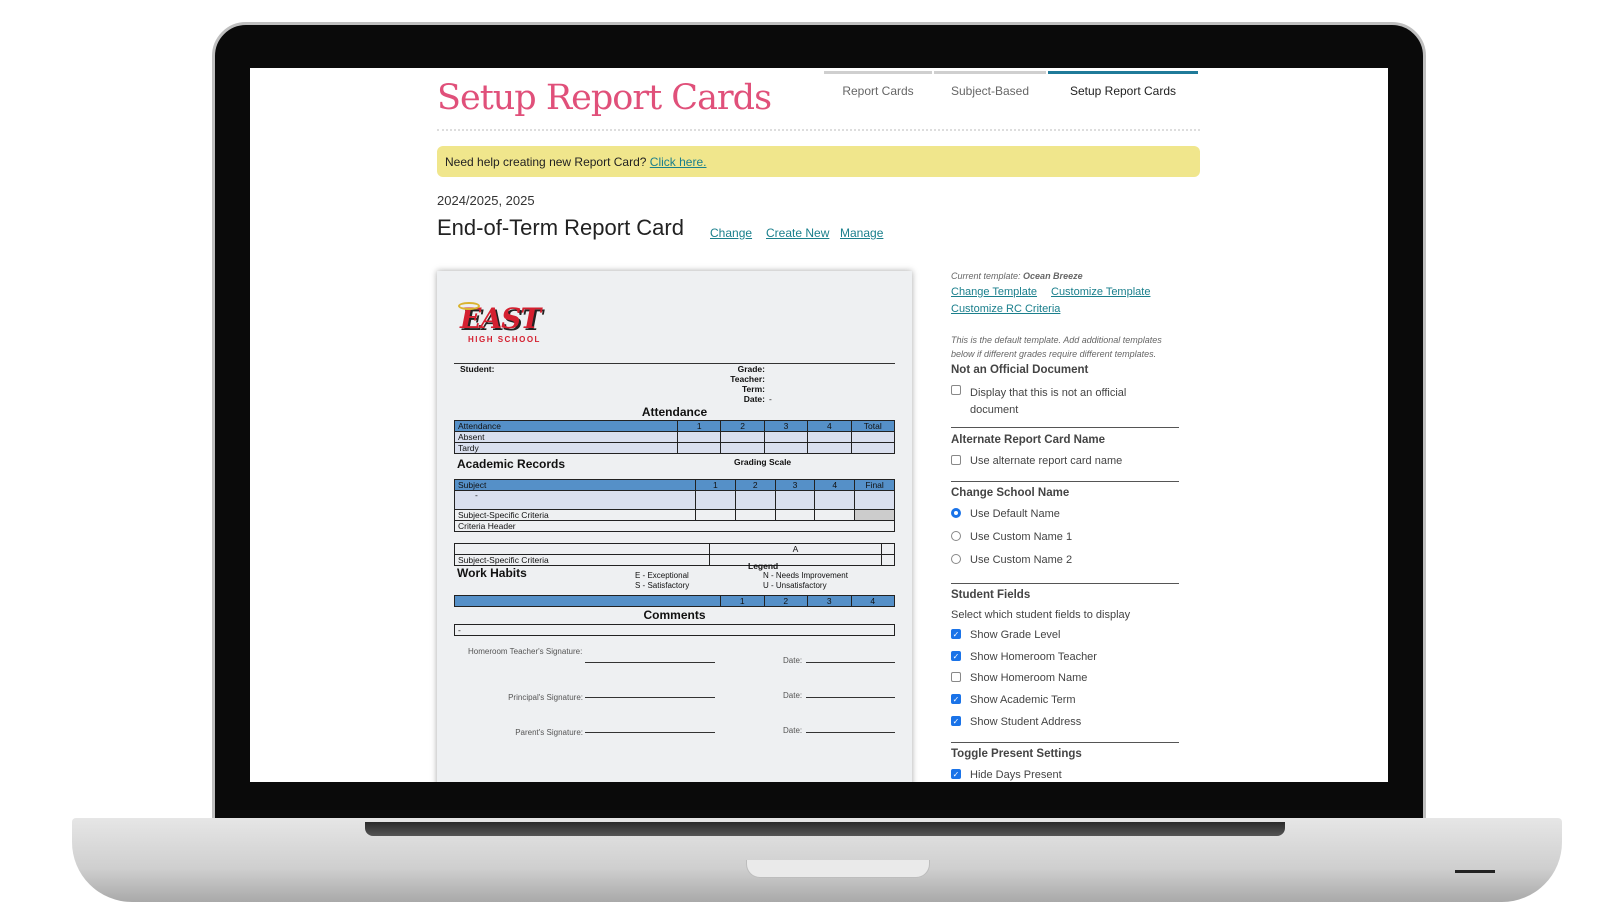 The image size is (1620, 917). What do you see at coordinates (1028, 440) in the screenshot?
I see `alt-name-heading: Alternate Report Card Name` at bounding box center [1028, 440].